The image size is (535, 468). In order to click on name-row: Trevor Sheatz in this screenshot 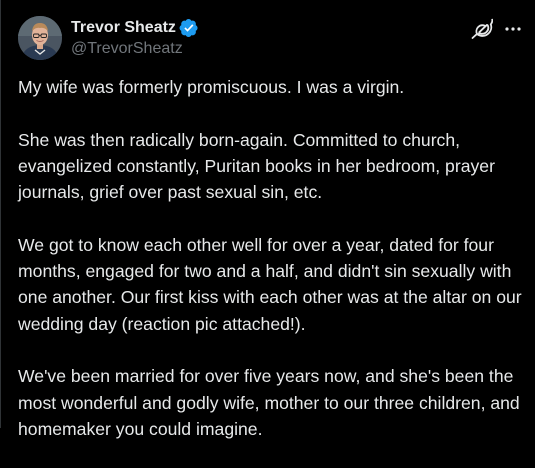, I will do `click(221, 28)`.